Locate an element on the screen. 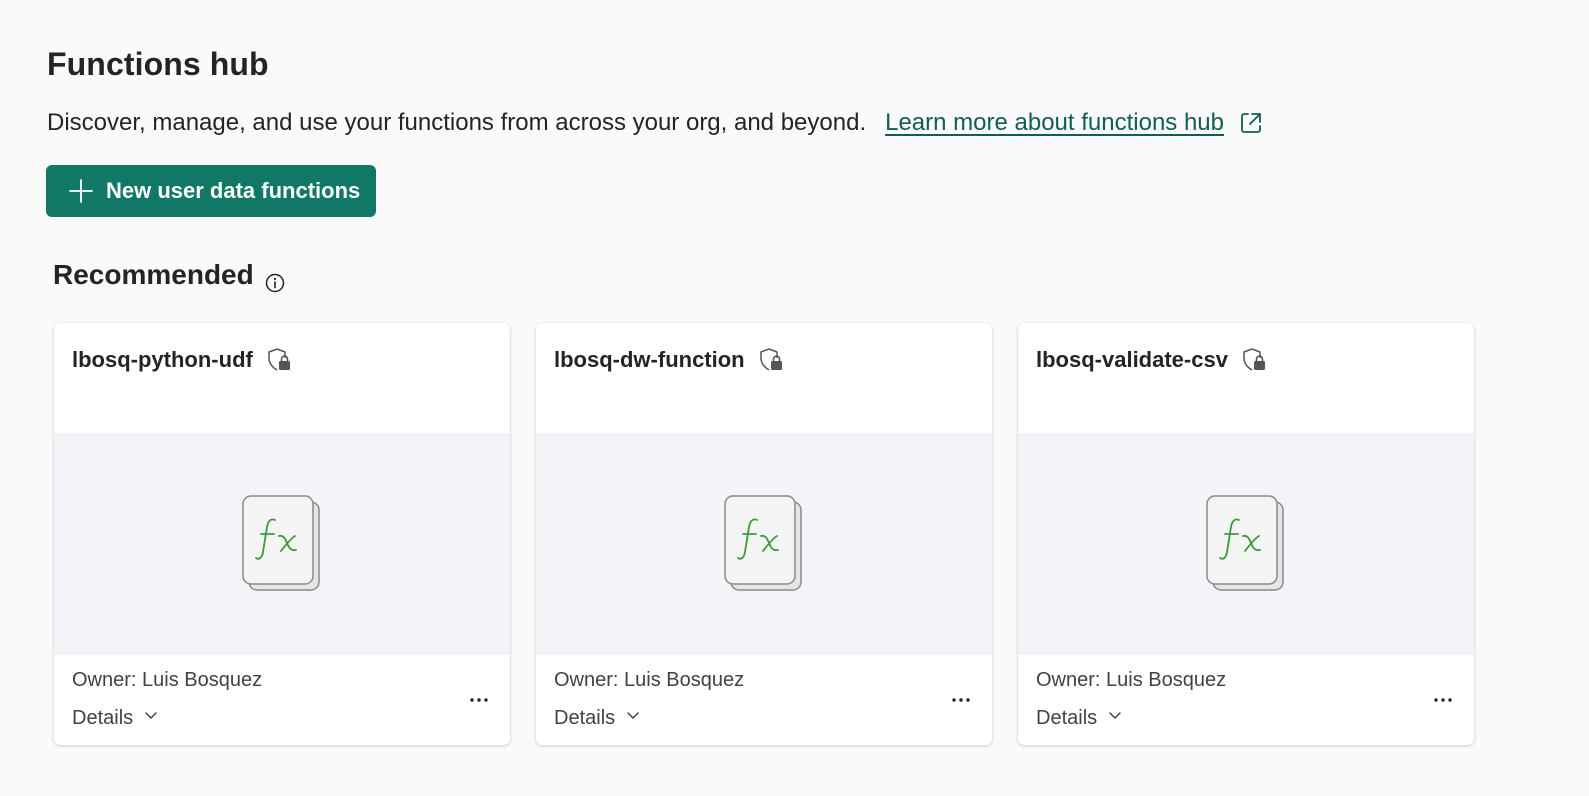 The height and width of the screenshot is (796, 1589). card-title: lbosq-python-udf is located at coordinates (162, 359).